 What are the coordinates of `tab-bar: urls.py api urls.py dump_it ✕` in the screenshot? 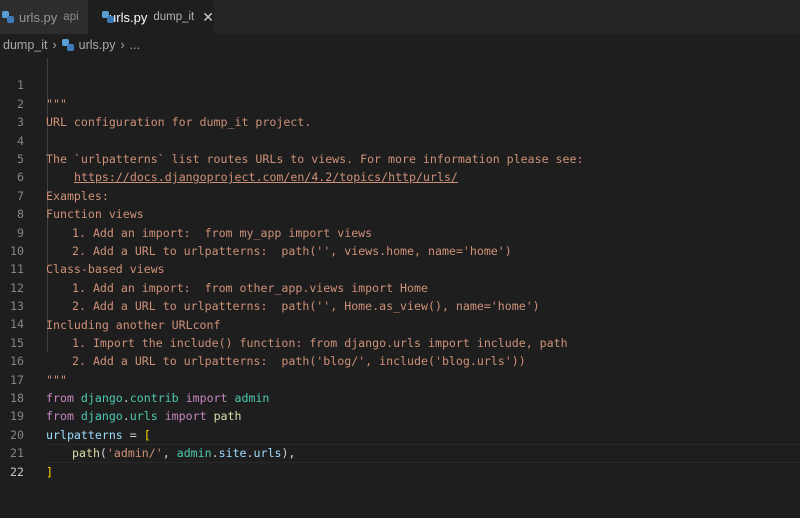 It's located at (400, 17).